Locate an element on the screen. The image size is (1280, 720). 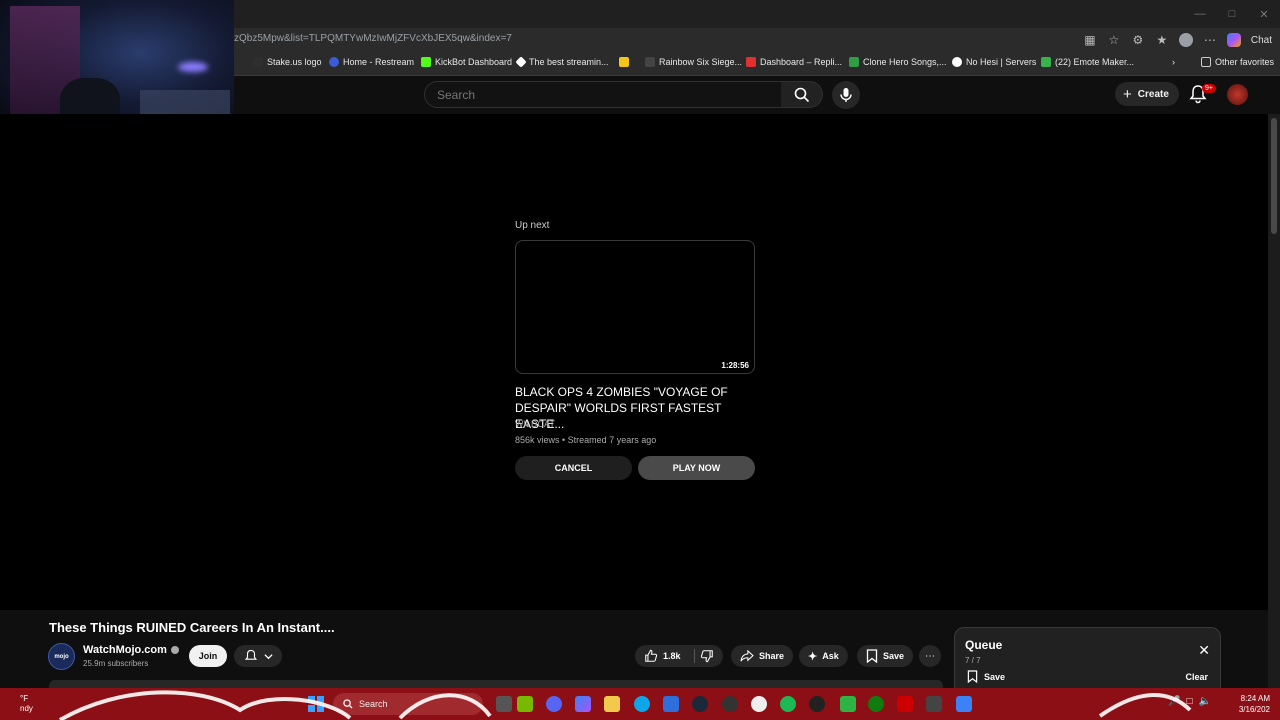
file-explorer-icon is located at coordinates (612, 704).